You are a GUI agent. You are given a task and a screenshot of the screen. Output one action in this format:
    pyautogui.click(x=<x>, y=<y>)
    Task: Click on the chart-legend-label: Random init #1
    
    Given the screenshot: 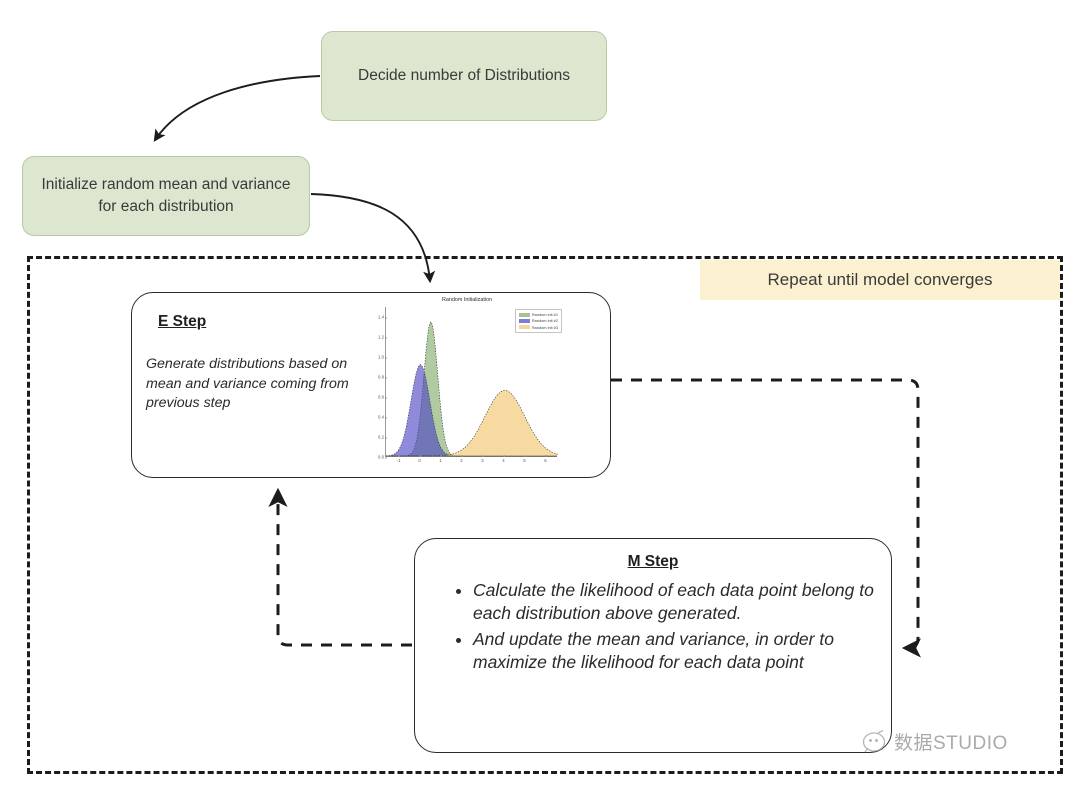 What is the action you would take?
    pyautogui.click(x=544, y=314)
    